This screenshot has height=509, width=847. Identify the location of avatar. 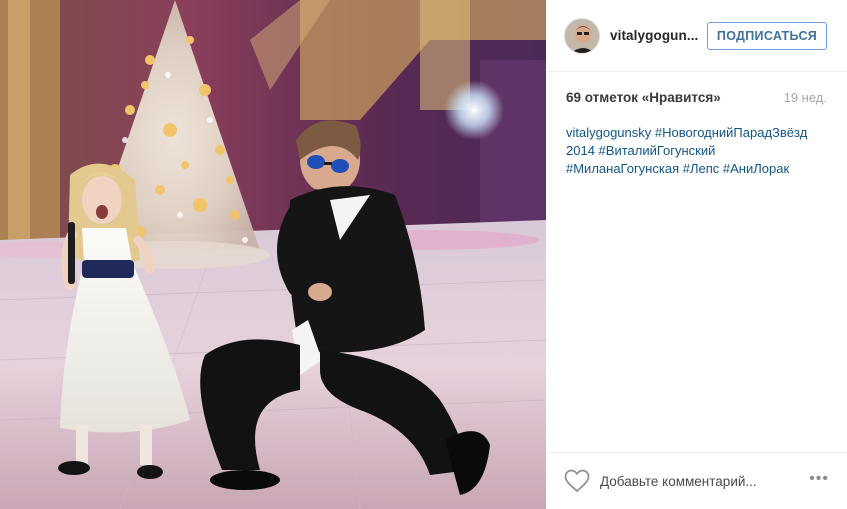
(582, 36).